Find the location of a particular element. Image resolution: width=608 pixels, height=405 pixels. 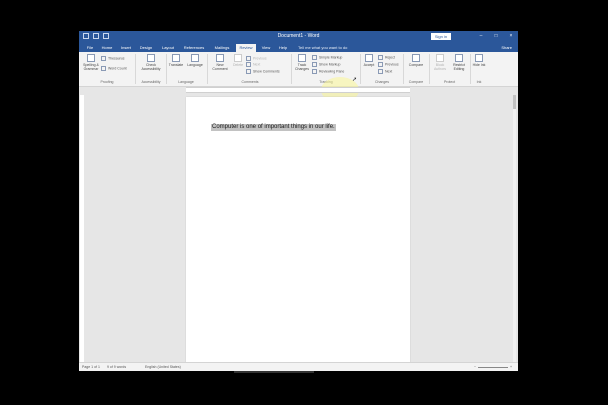

restrict-editing-button: Restrict Editing is located at coordinates (459, 62).